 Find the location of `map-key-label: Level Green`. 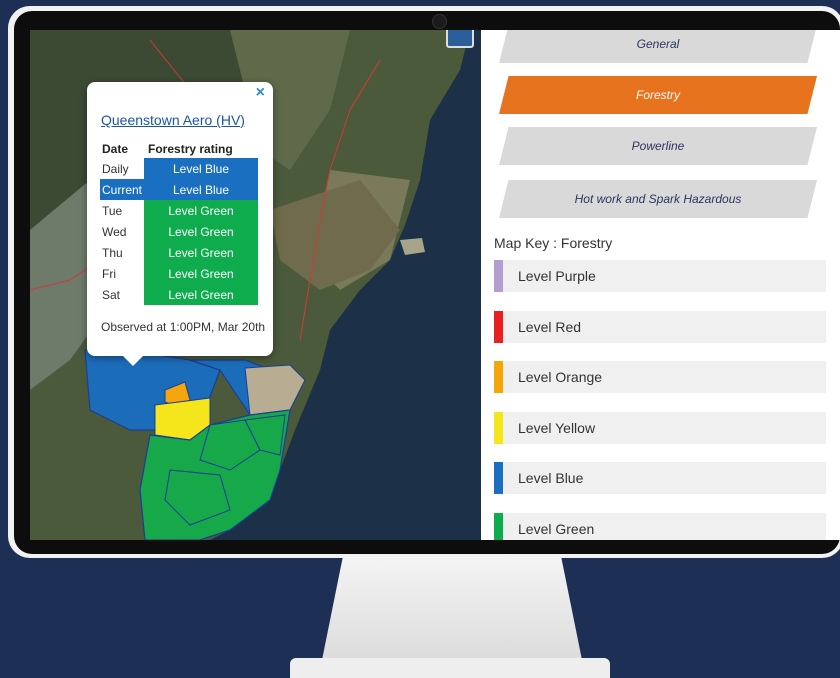

map-key-label: Level Green is located at coordinates (556, 528).